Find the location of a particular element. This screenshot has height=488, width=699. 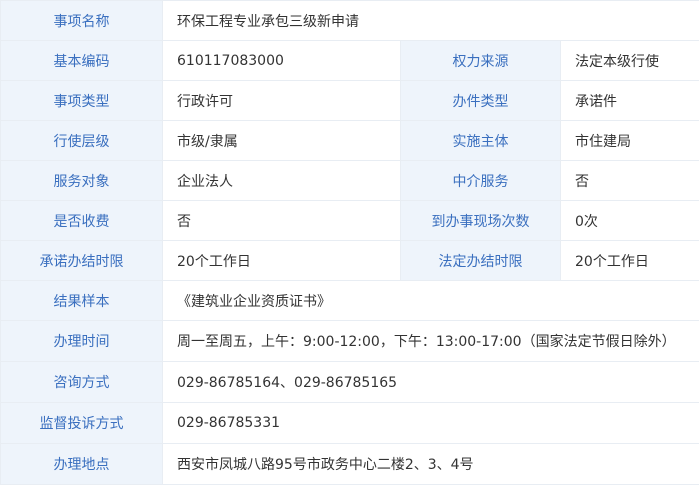

complaint-label: 监督投诉方式 is located at coordinates (81, 423).